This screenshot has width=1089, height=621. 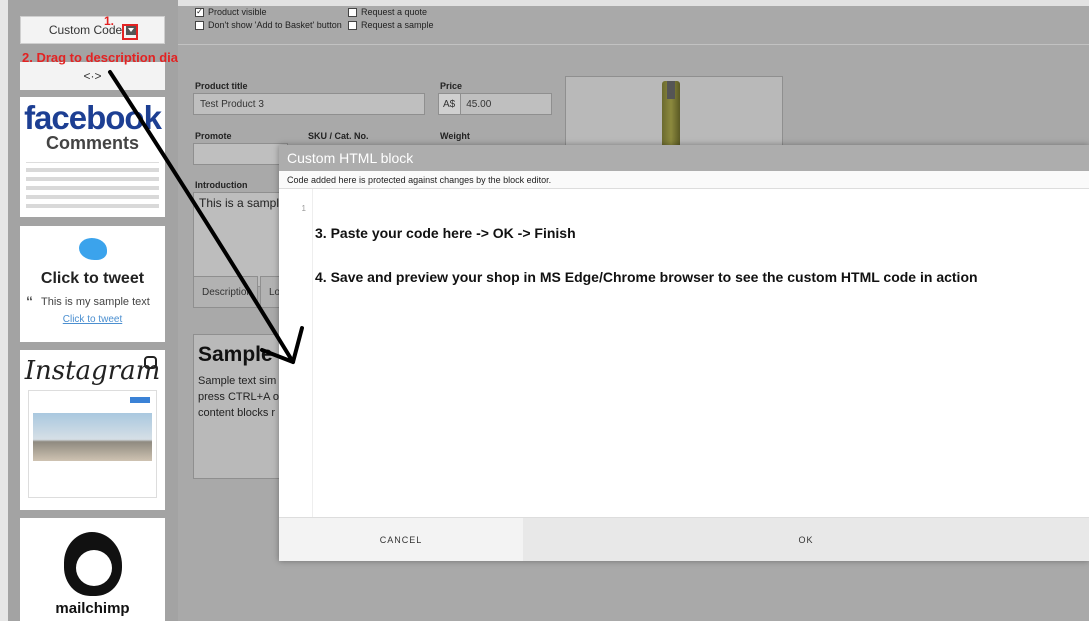 What do you see at coordinates (232, 104) in the screenshot?
I see `product-title-value: Test Product 3` at bounding box center [232, 104].